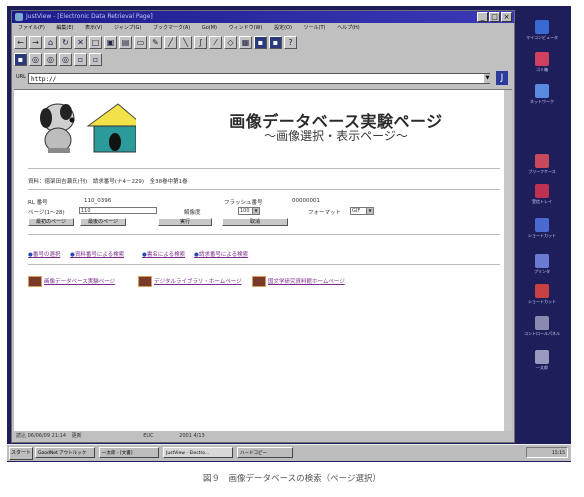 This screenshot has height=497, width=584. I want to click on menu-settings: 設定(O), so click(283, 28).